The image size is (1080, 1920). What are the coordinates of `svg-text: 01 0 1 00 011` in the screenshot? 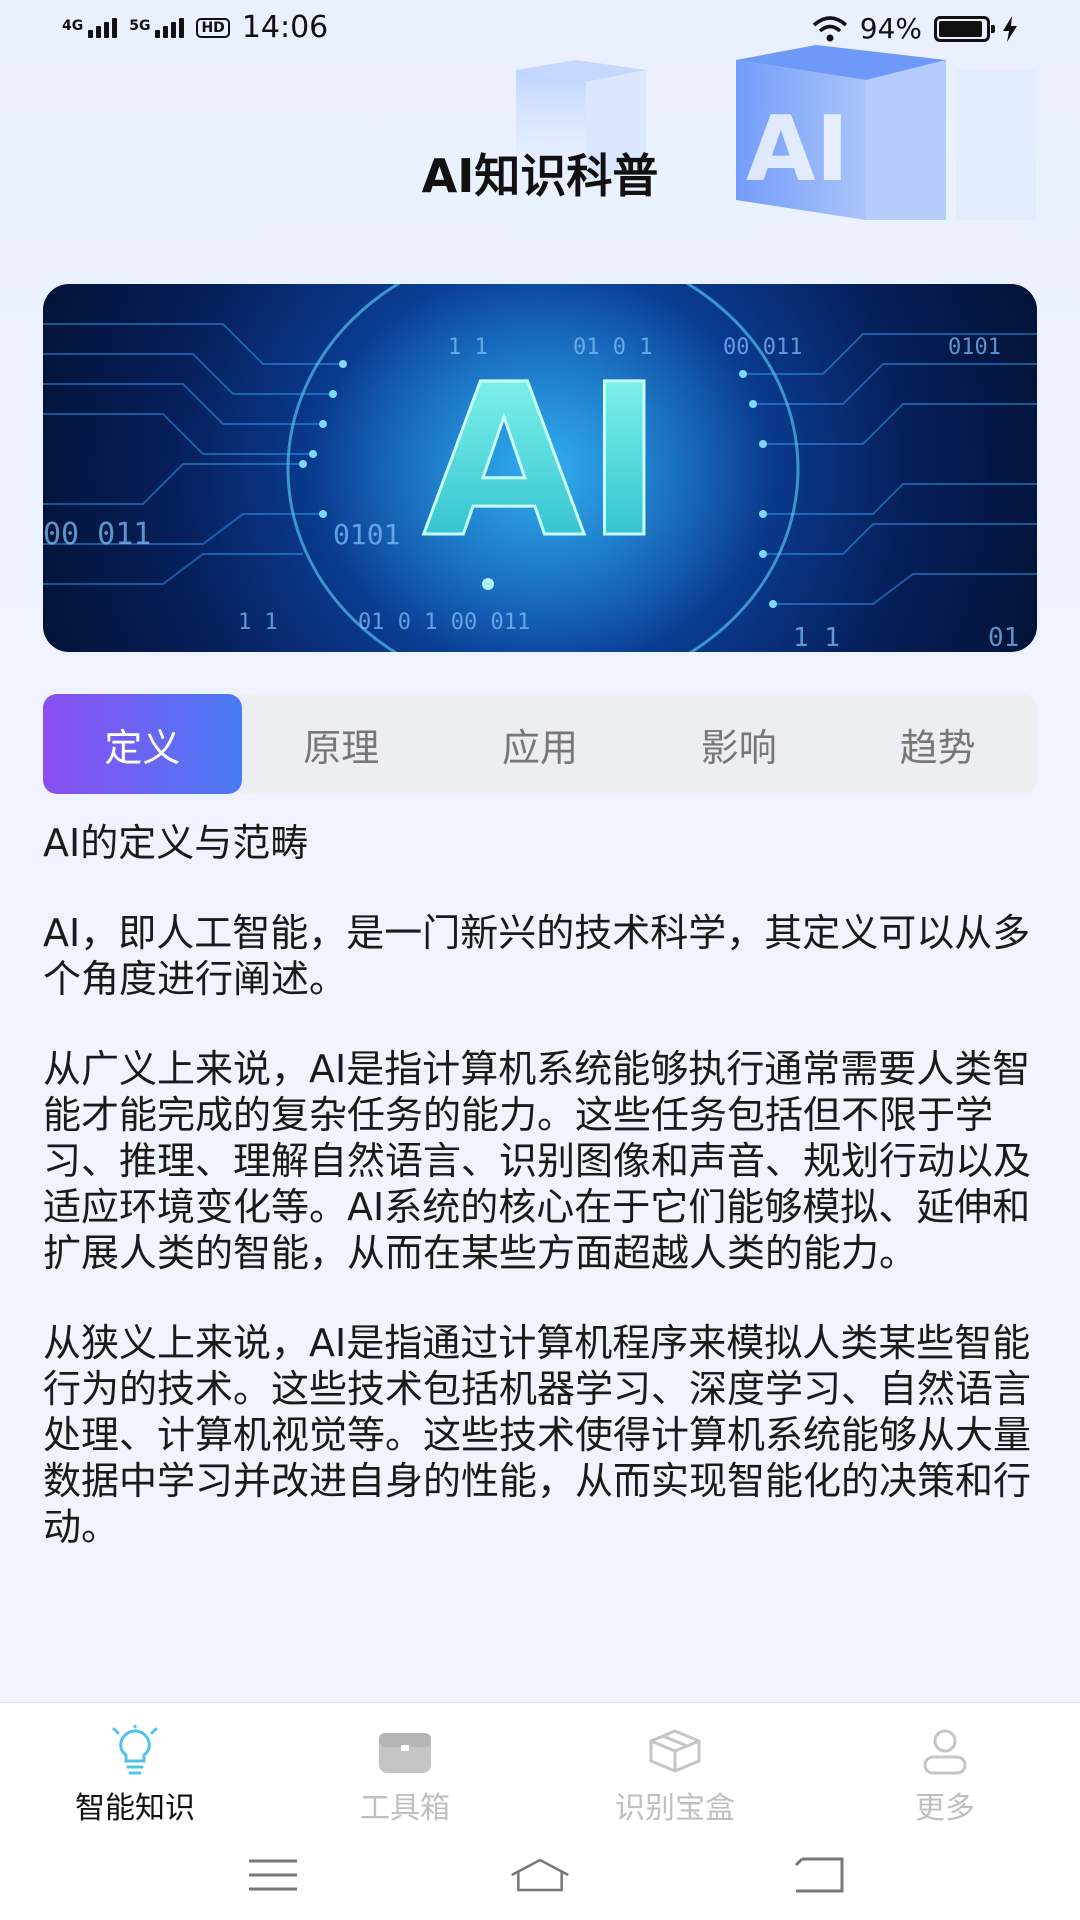 It's located at (444, 622).